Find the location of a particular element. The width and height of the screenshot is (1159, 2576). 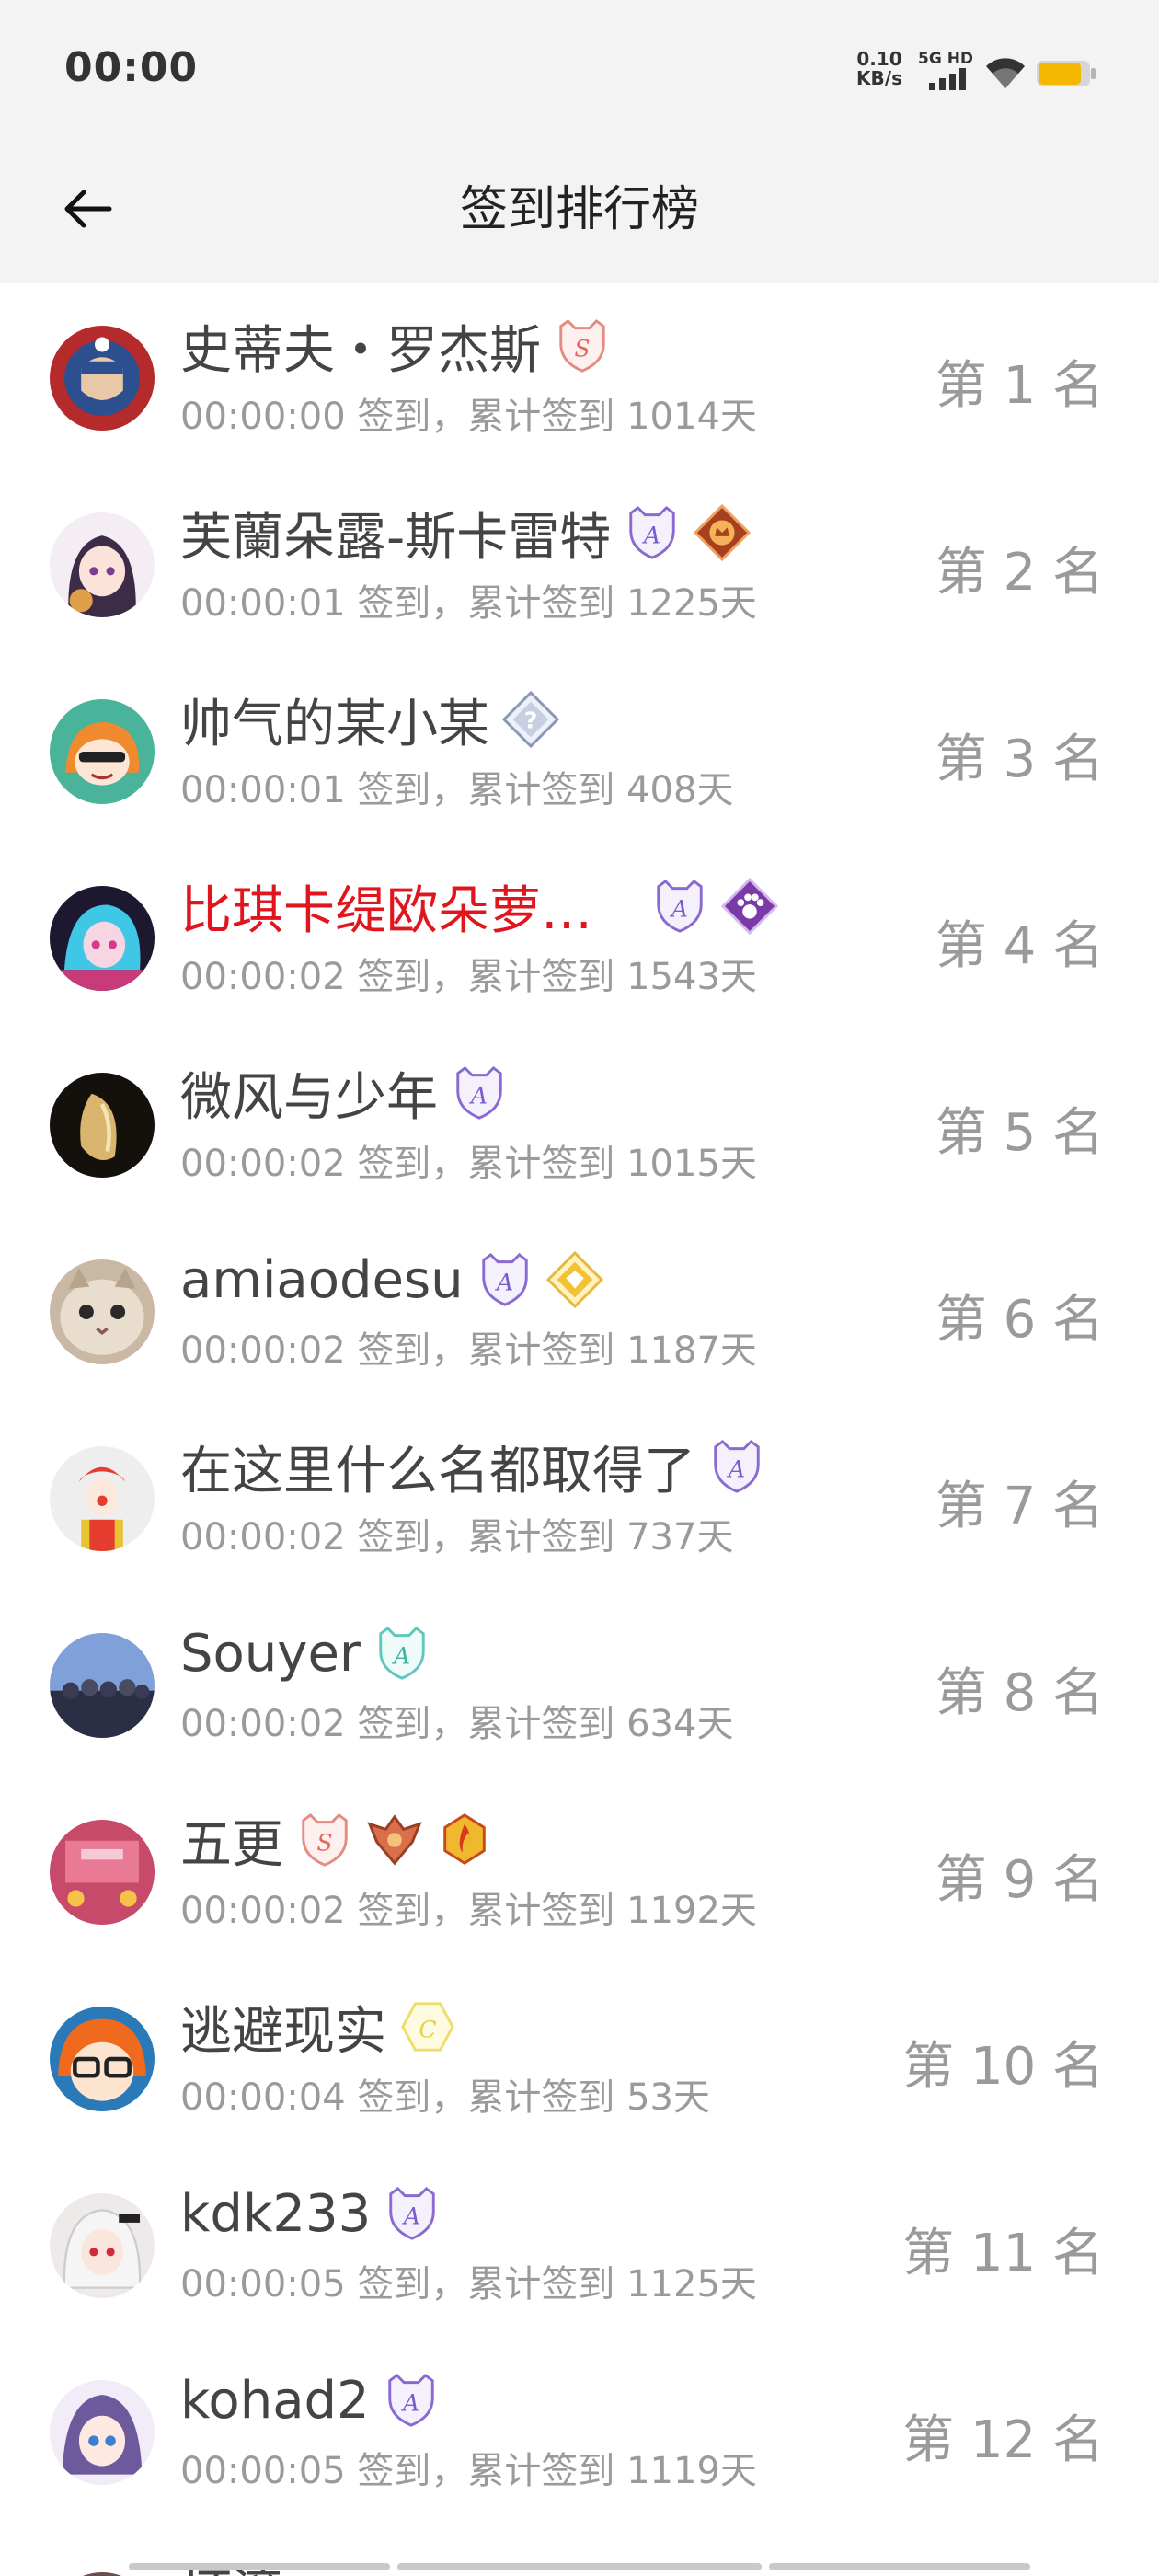

name-line: 史蒂夫・罗杰斯 S is located at coordinates (395, 347).